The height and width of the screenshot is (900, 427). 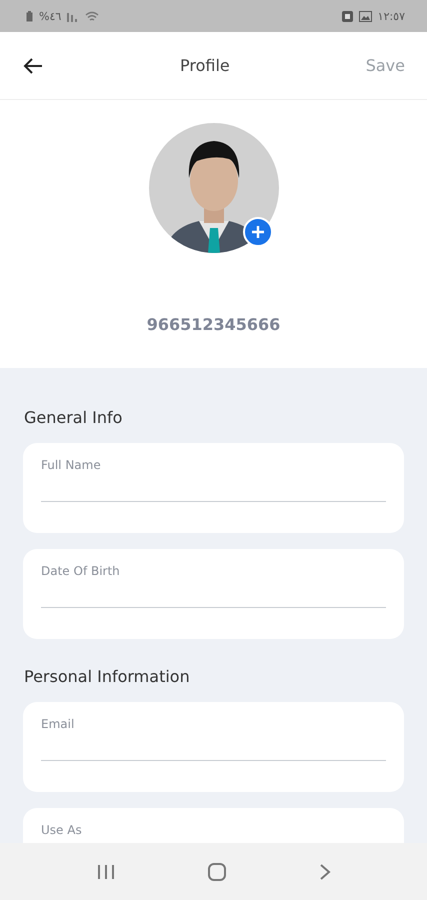 What do you see at coordinates (385, 65) in the screenshot?
I see `save-button: Save` at bounding box center [385, 65].